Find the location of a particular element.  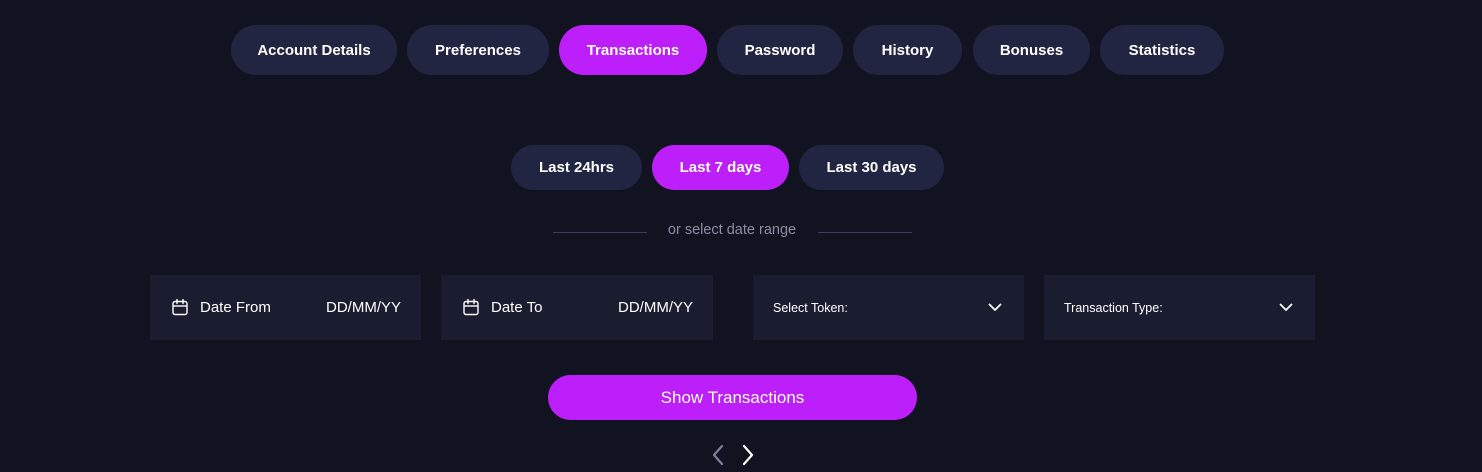

transaction-type-dropdown: Transaction Type: is located at coordinates (1179, 307).